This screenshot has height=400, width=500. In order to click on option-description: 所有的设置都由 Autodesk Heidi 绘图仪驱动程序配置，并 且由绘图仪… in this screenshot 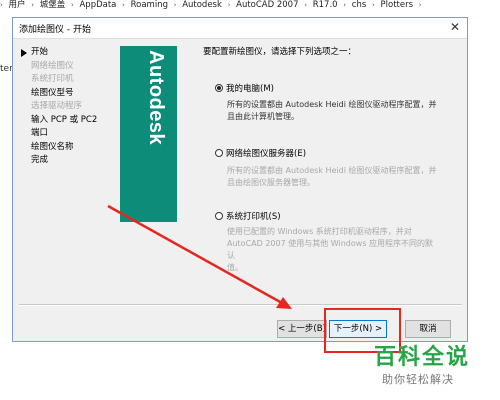, I will do `click(333, 177)`.